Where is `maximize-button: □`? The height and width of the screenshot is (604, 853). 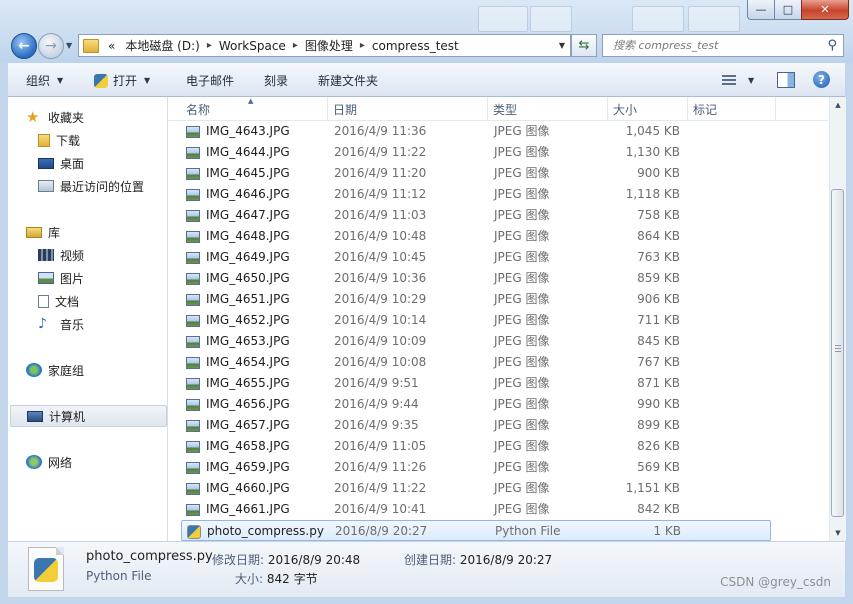 maximize-button: □ is located at coordinates (788, 10).